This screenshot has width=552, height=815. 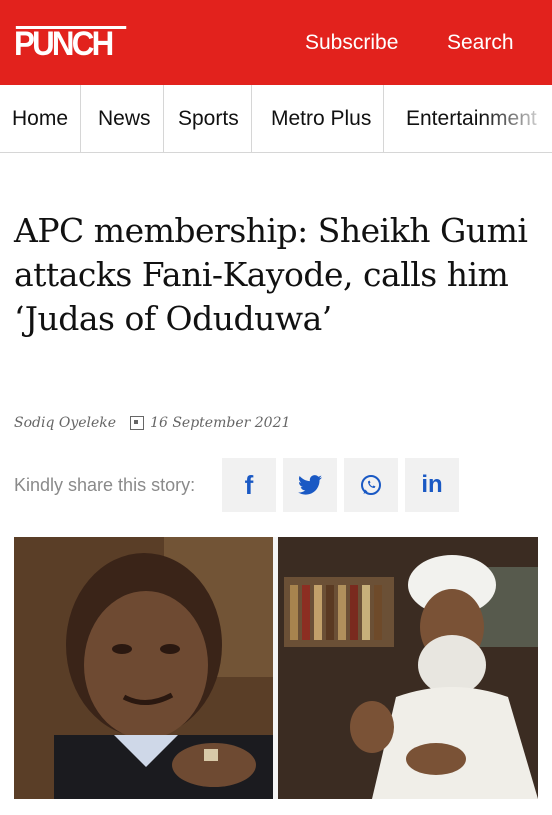 I want to click on author-name: Sodiq Oyeleke, so click(x=65, y=423).